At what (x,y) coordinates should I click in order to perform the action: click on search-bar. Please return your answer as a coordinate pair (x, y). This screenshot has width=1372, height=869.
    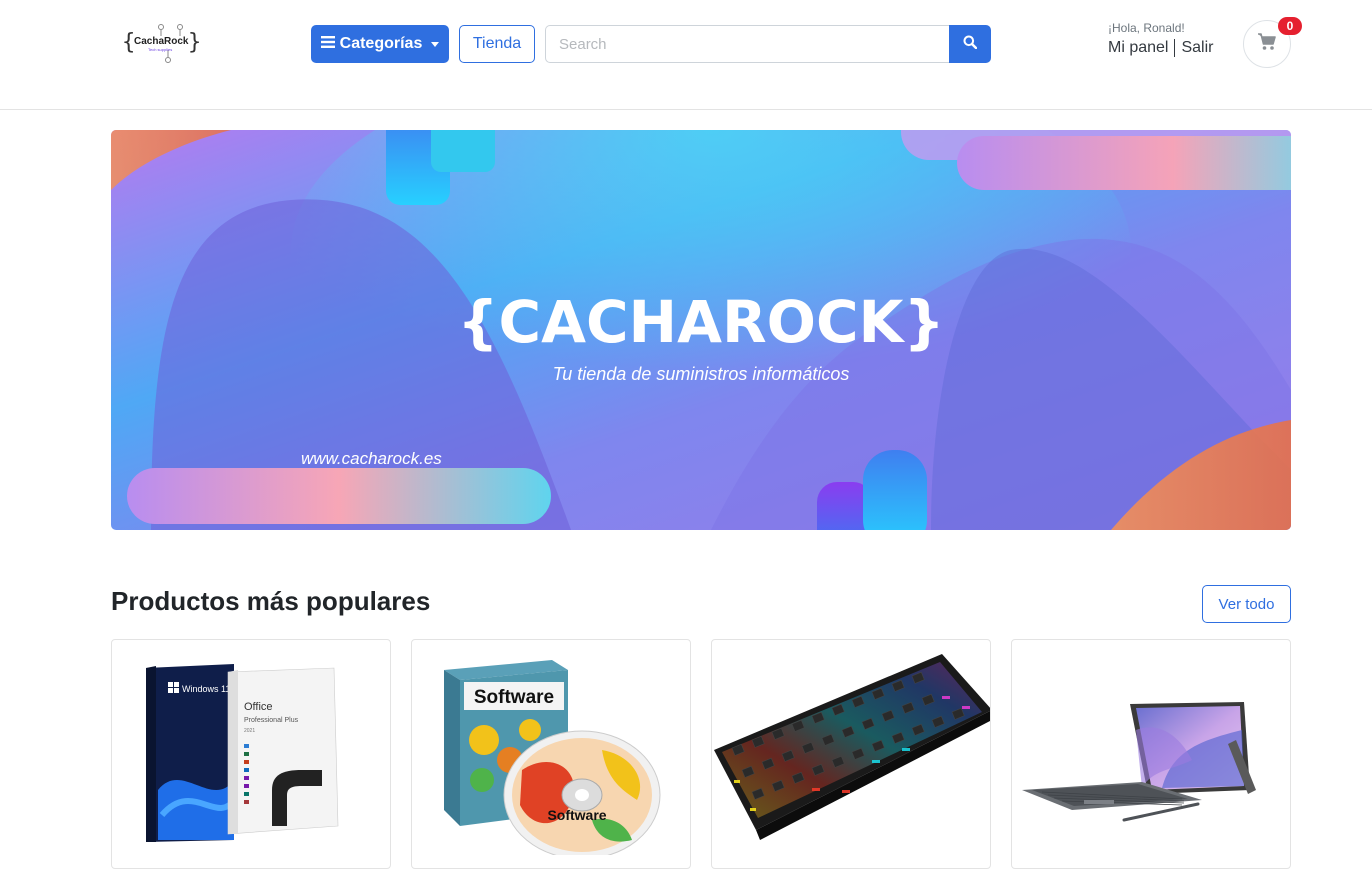
    Looking at the image, I should click on (768, 44).